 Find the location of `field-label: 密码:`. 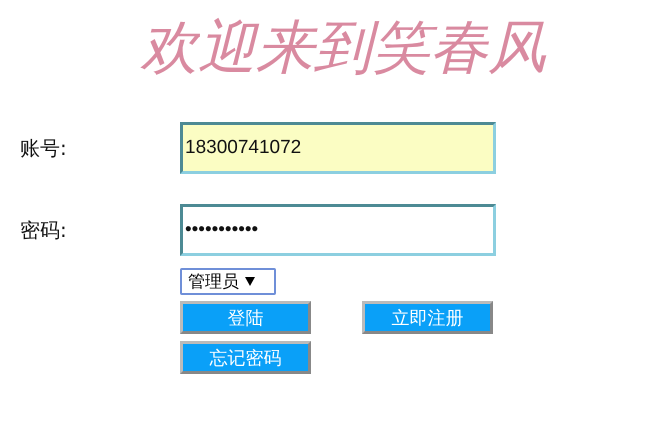

field-label: 密码: is located at coordinates (43, 230).